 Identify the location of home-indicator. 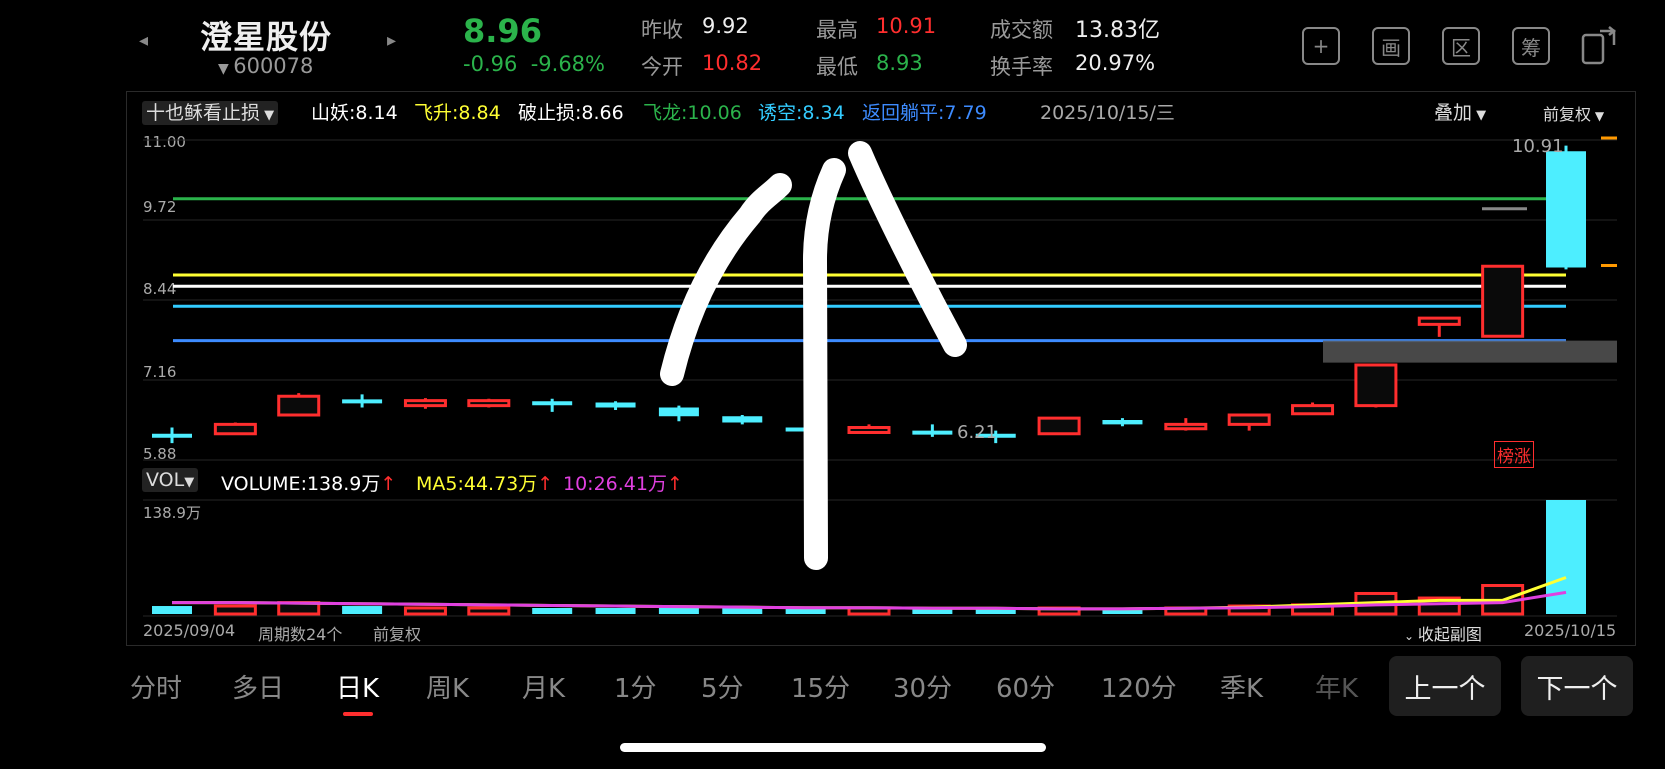
(833, 747).